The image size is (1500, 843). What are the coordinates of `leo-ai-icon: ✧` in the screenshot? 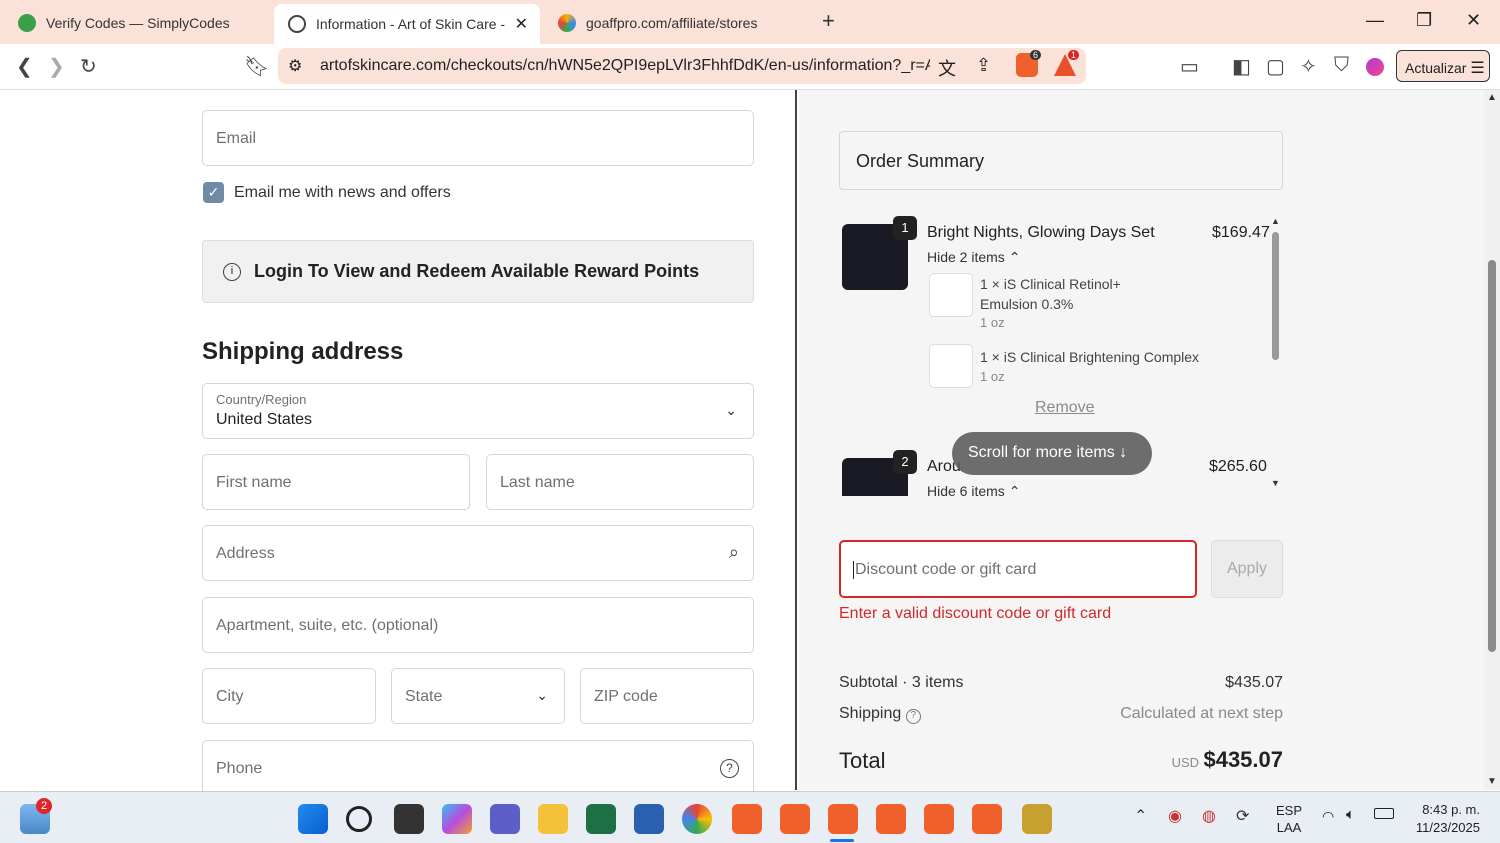 It's located at (1308, 66).